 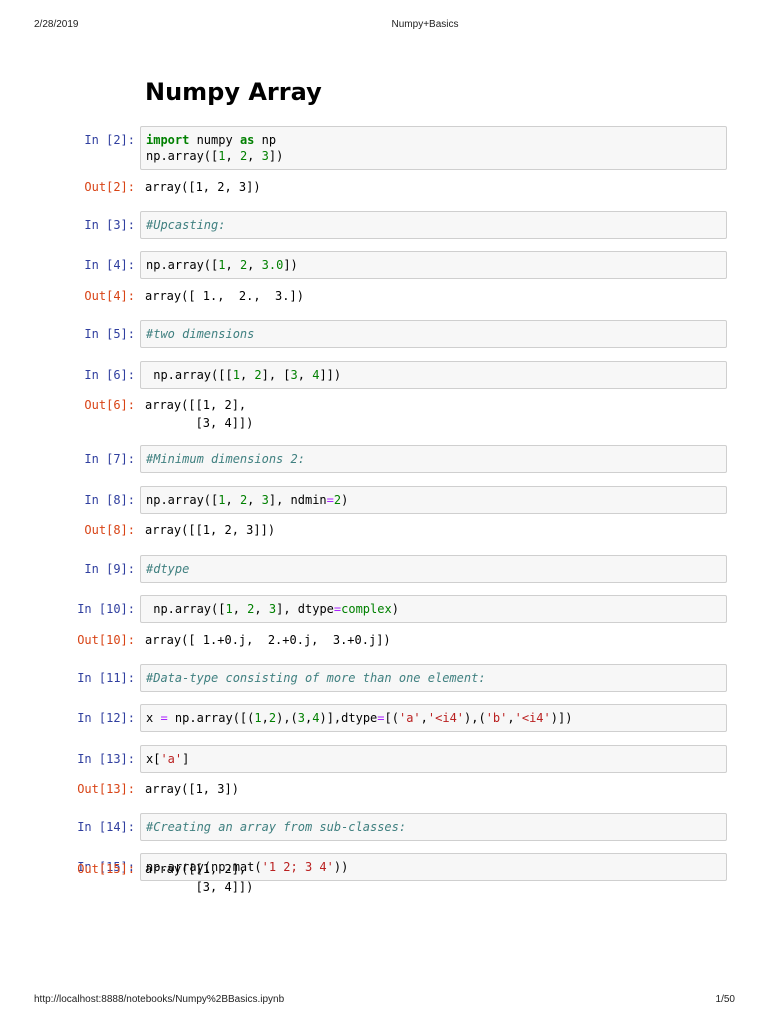 What do you see at coordinates (168, 140) in the screenshot?
I see `code-token: import` at bounding box center [168, 140].